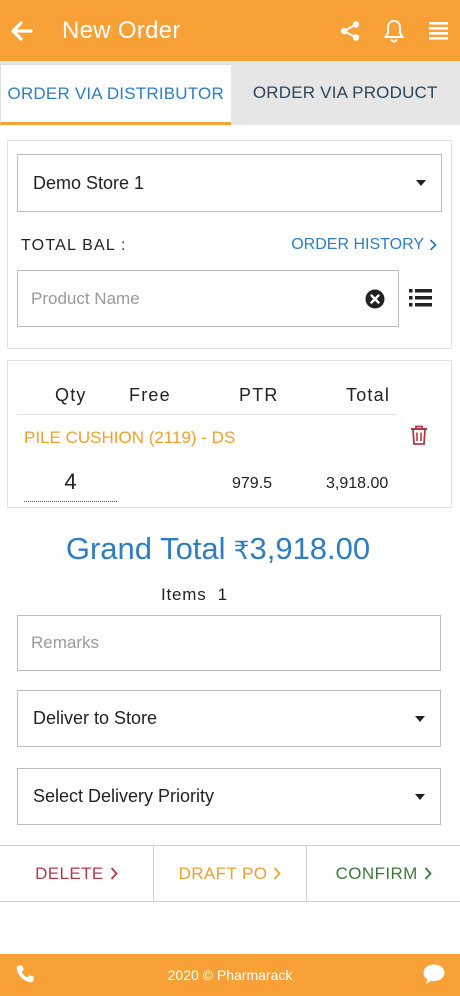 The height and width of the screenshot is (996, 460). Describe the element at coordinates (115, 94) in the screenshot. I see `tab-order-via-distributor: ORDER VIA DISTRIBUTOR` at that location.